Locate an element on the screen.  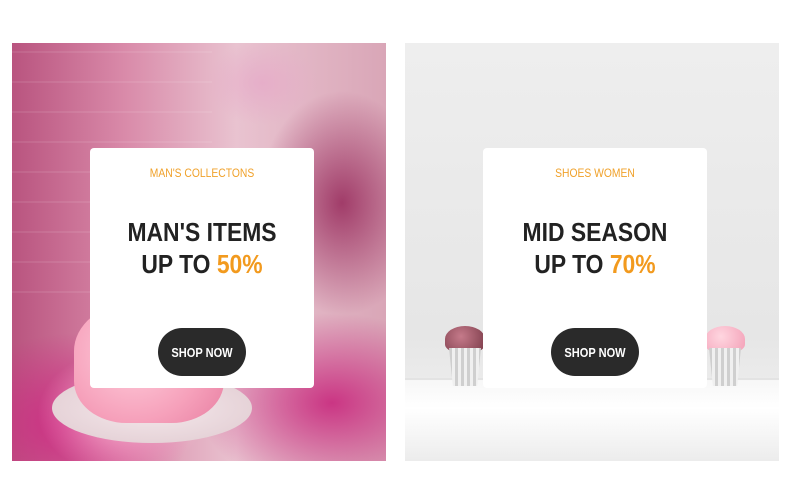
shelf-image is located at coordinates (592, 419).